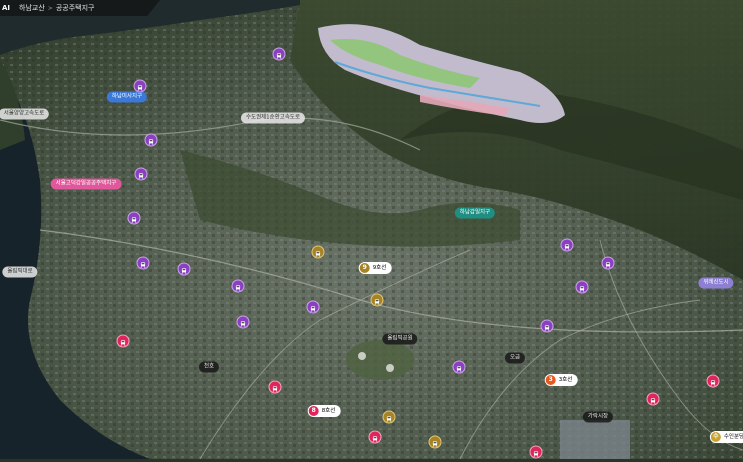 The height and width of the screenshot is (462, 743). What do you see at coordinates (475, 213) in the screenshot?
I see `label-hanam-gamil: 하남감일지구` at bounding box center [475, 213].